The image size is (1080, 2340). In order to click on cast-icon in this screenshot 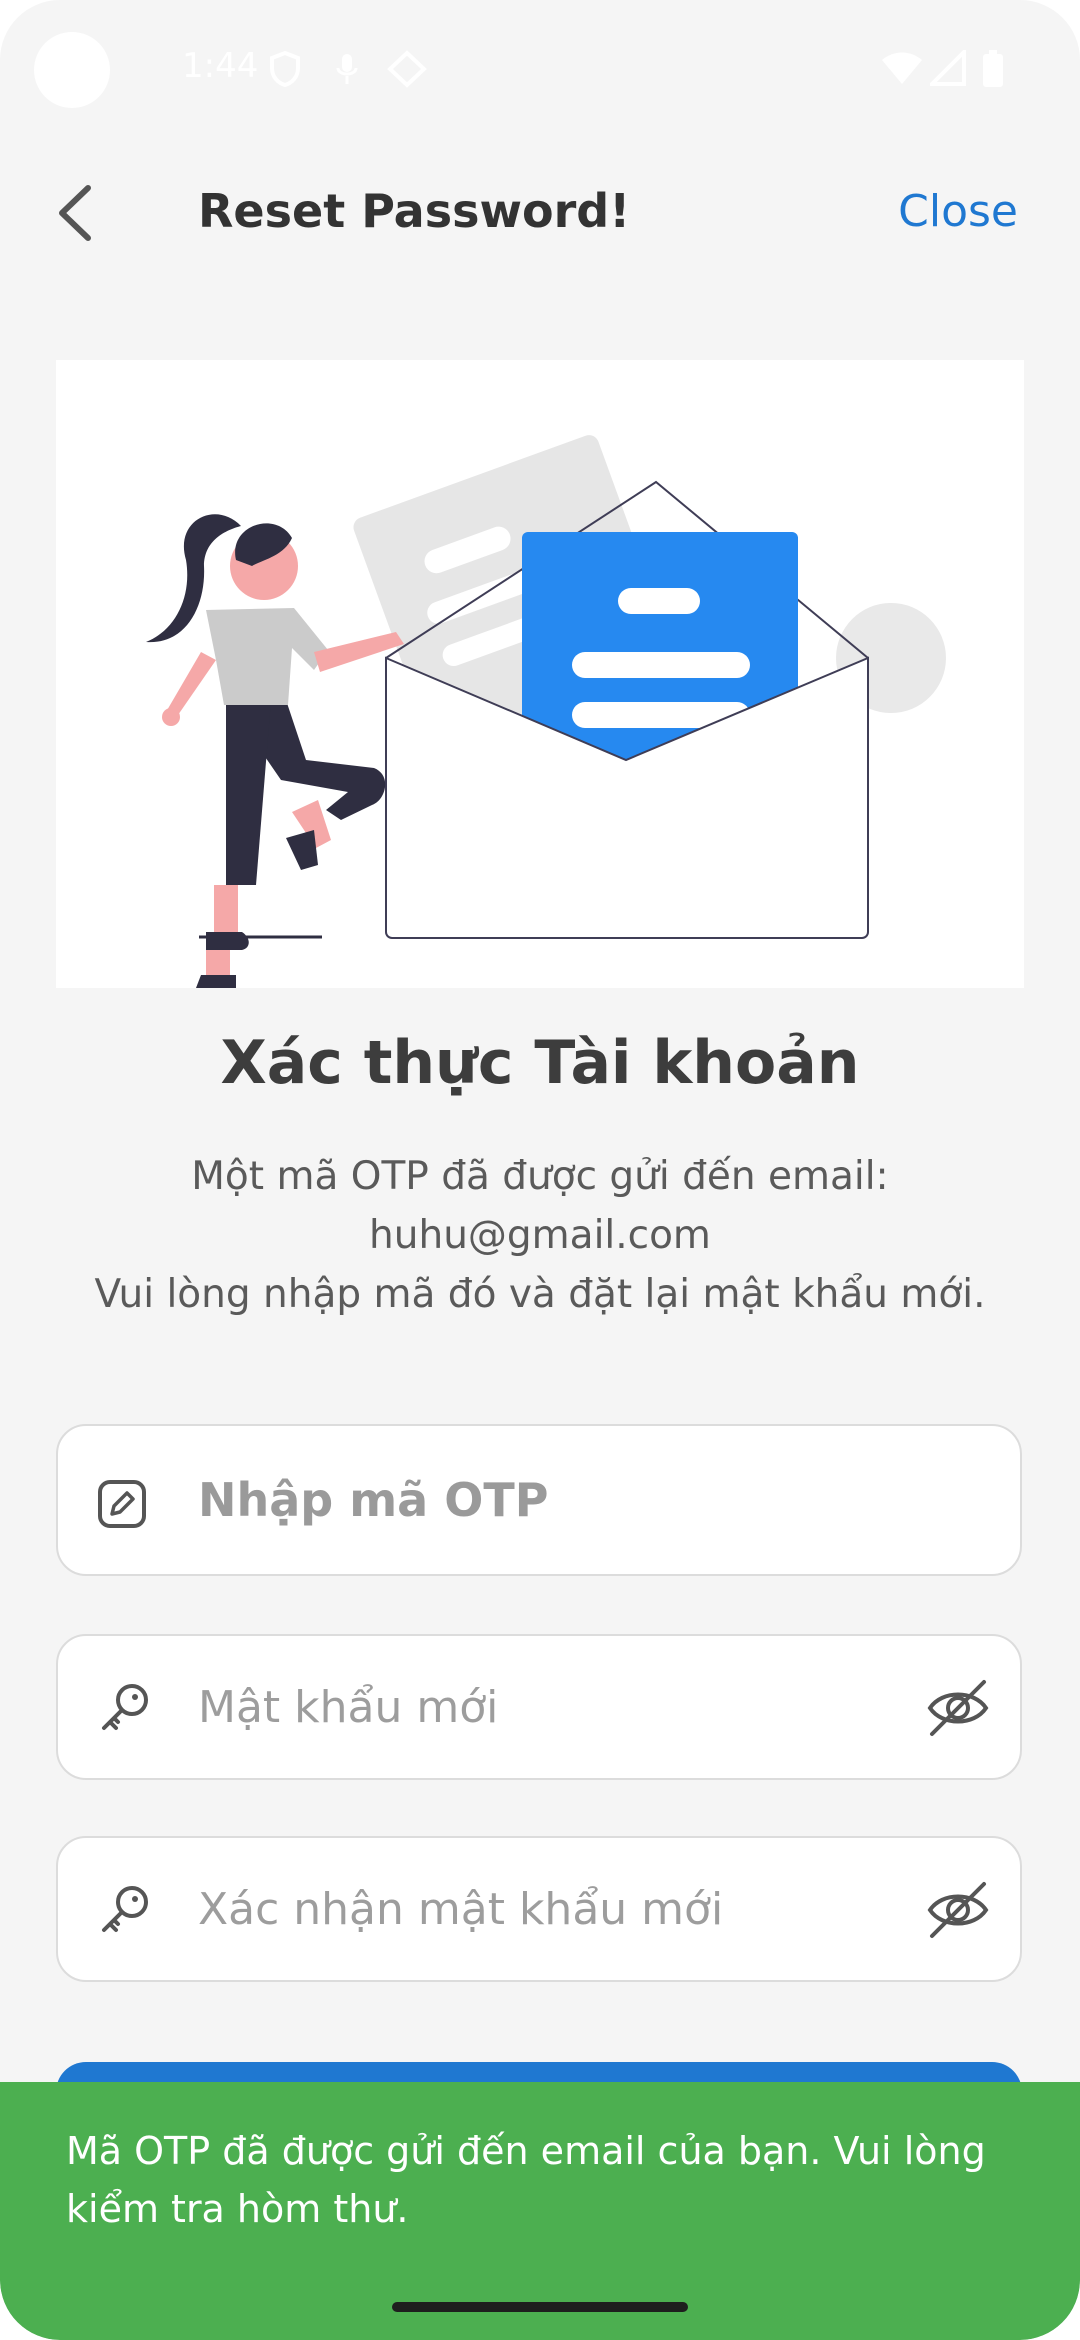, I will do `click(407, 69)`.